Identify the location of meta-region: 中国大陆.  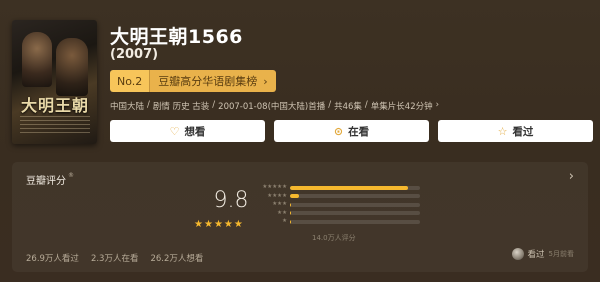
(127, 107).